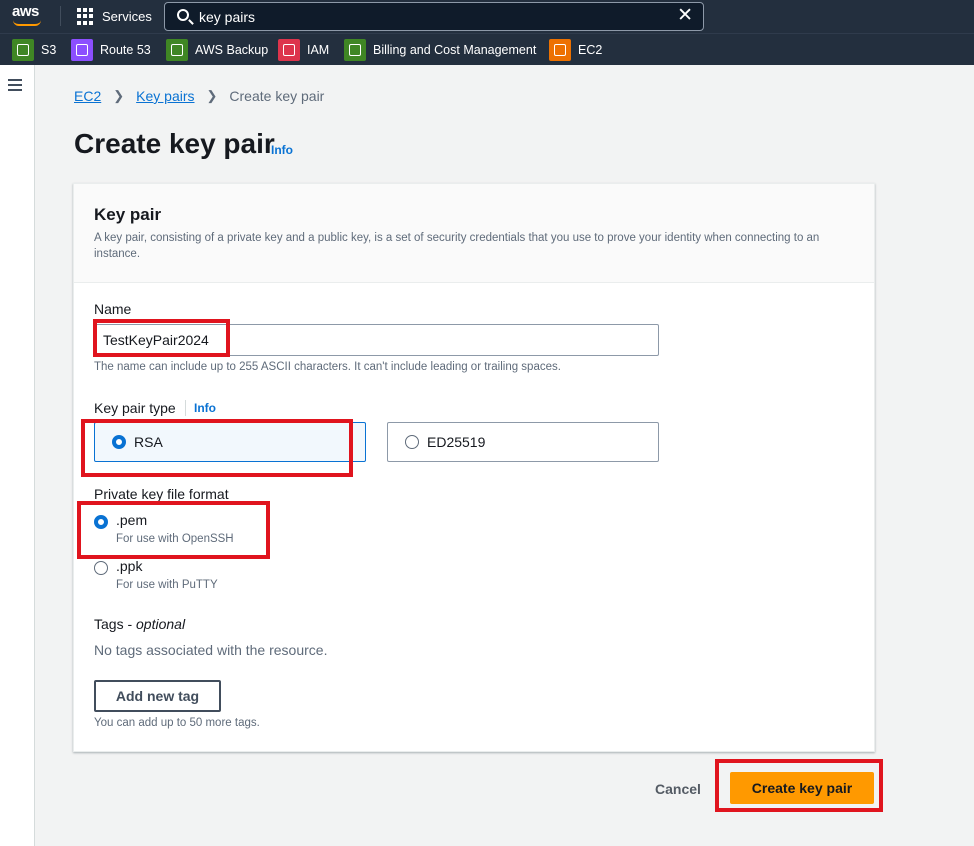  What do you see at coordinates (199, 96) in the screenshot?
I see `breadcrumb: EC2 ❯ Key pairs ❯ Create key pair` at bounding box center [199, 96].